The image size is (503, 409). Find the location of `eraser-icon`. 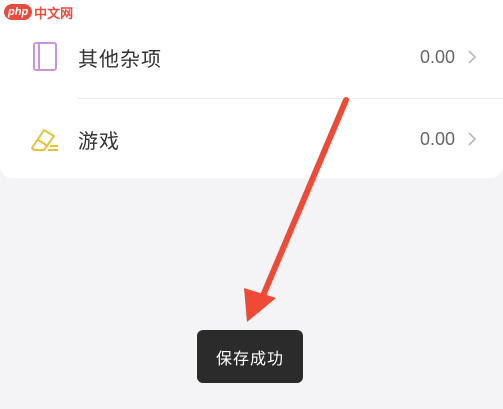

eraser-icon is located at coordinates (44, 140).